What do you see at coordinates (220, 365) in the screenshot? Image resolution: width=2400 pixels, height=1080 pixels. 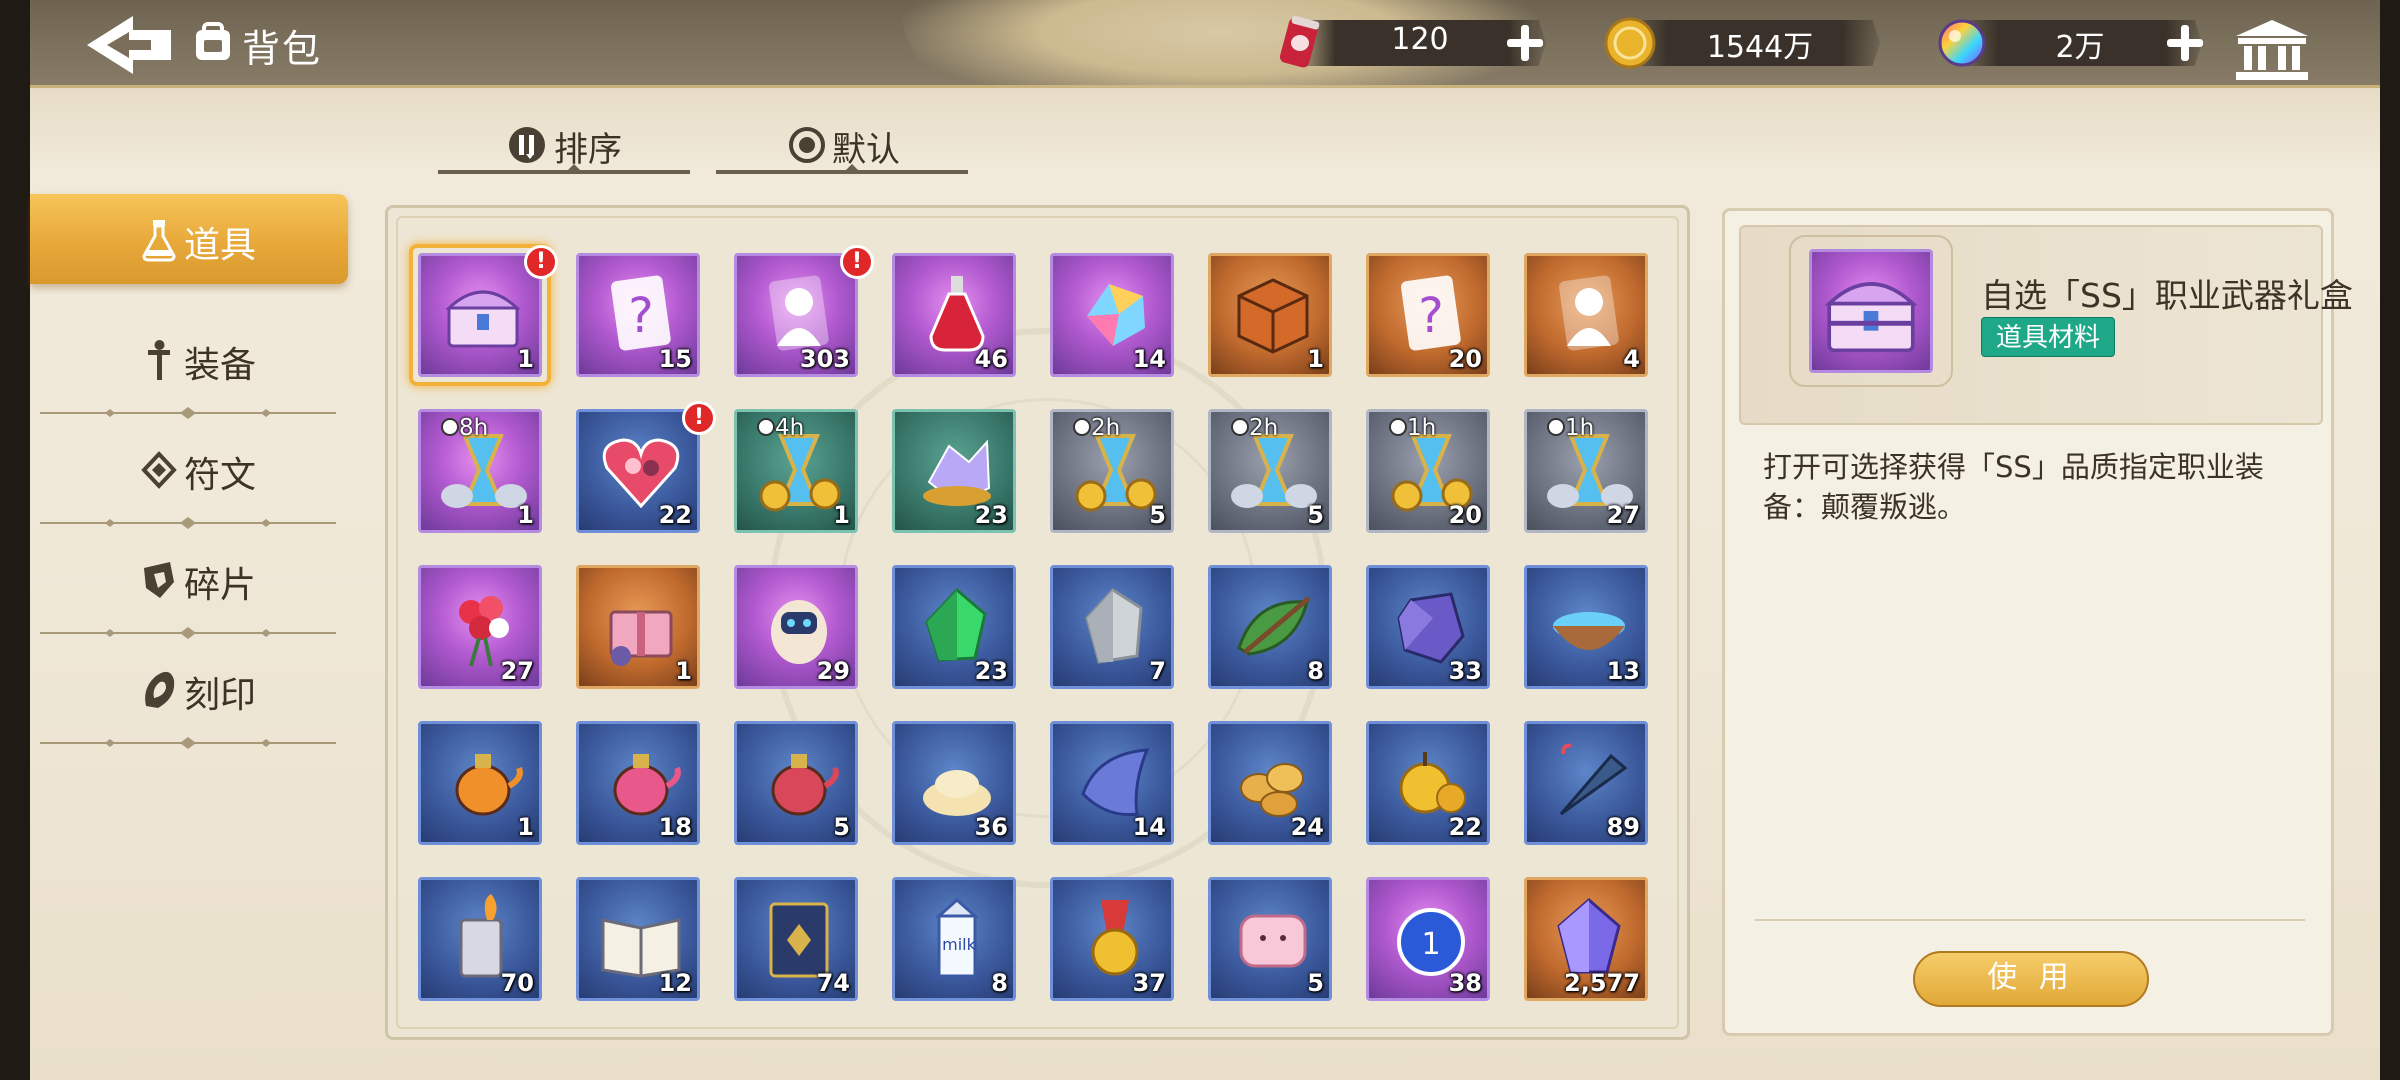 I see `tab-equipment-label: 装备` at bounding box center [220, 365].